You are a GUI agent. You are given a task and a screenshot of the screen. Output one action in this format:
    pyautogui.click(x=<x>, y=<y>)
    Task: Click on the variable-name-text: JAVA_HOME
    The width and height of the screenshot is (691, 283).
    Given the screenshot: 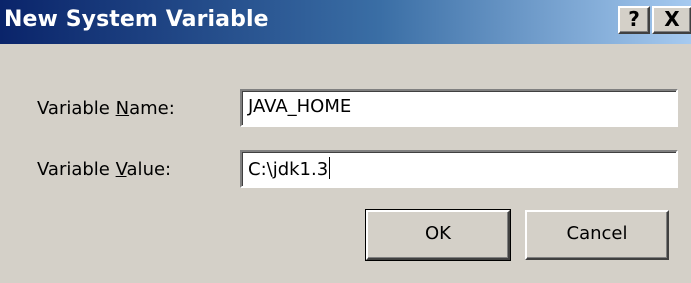 What is the action you would take?
    pyautogui.click(x=300, y=106)
    